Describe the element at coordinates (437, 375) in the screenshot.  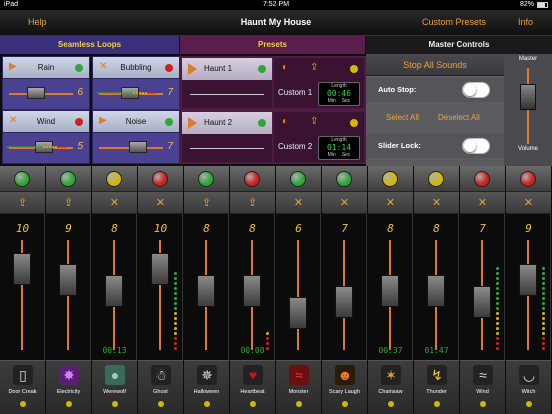
I see `bolt-icon: ↯` at that location.